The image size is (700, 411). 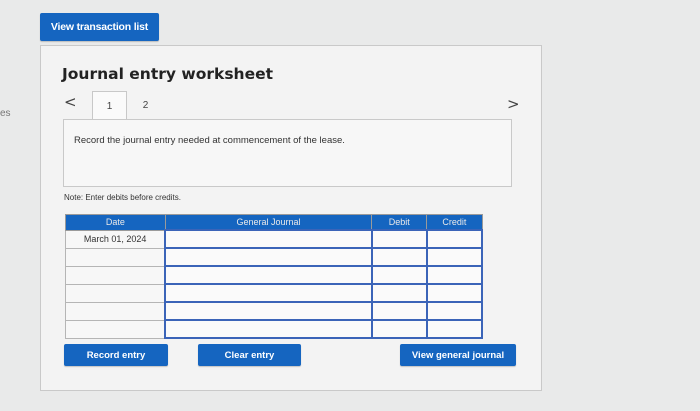 What do you see at coordinates (145, 105) in the screenshot?
I see `tab-2: 2` at bounding box center [145, 105].